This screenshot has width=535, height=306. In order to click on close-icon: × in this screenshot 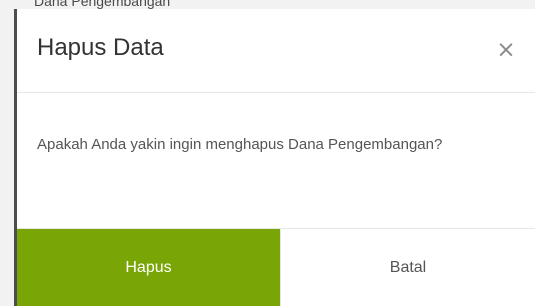, I will do `click(506, 50)`.